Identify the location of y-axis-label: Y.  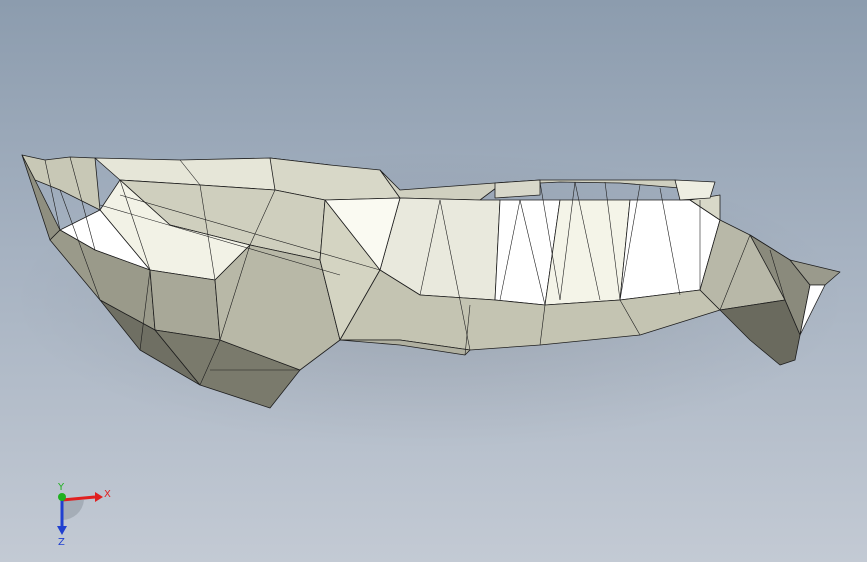
(61, 487).